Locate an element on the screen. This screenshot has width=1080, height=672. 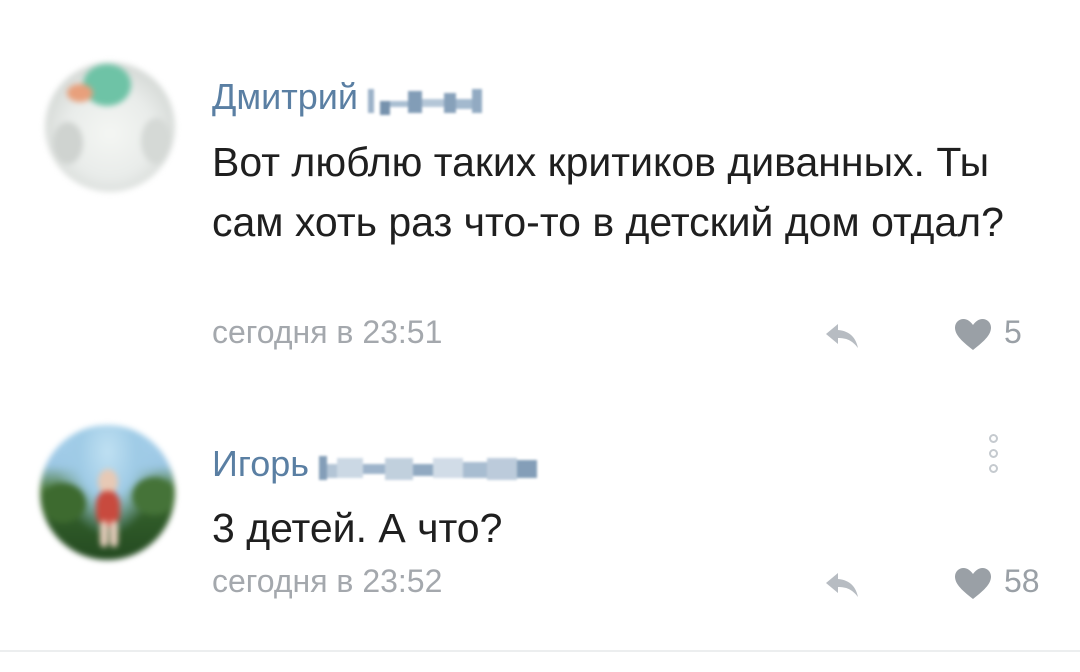
comment-time: сегодня в 23:51 is located at coordinates (327, 332).